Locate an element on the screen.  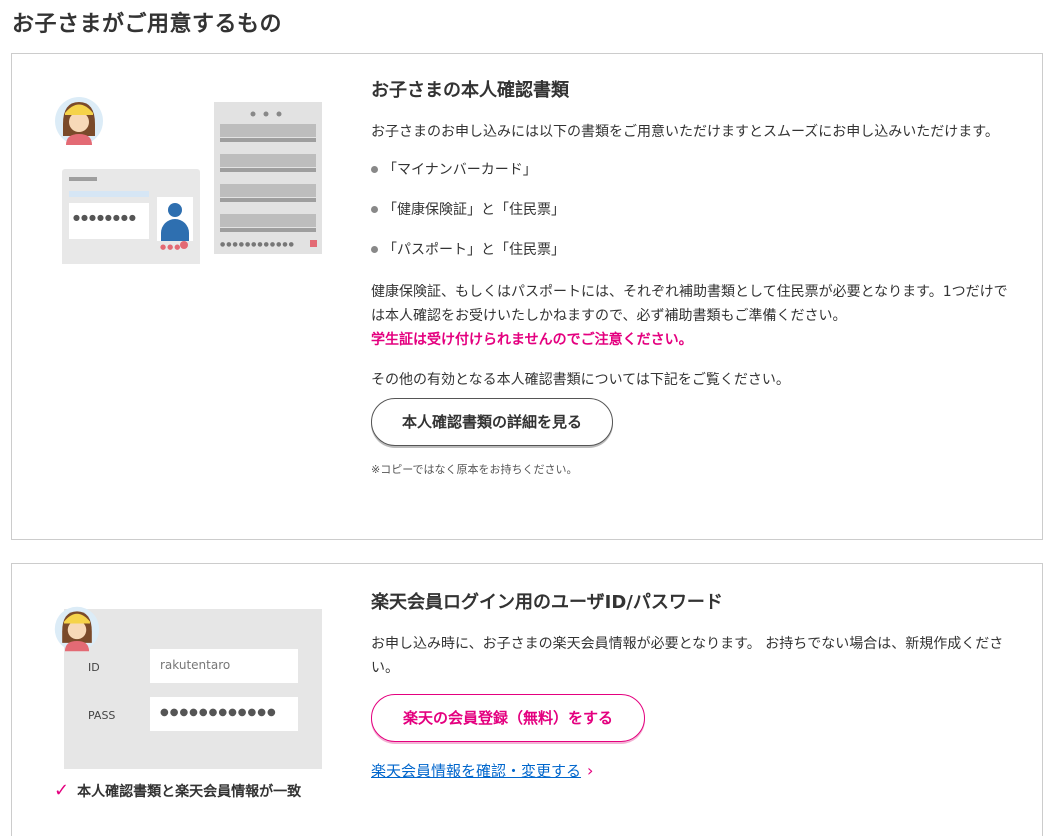
list-item: 「マイナンバーカード」 is located at coordinates (696, 180).